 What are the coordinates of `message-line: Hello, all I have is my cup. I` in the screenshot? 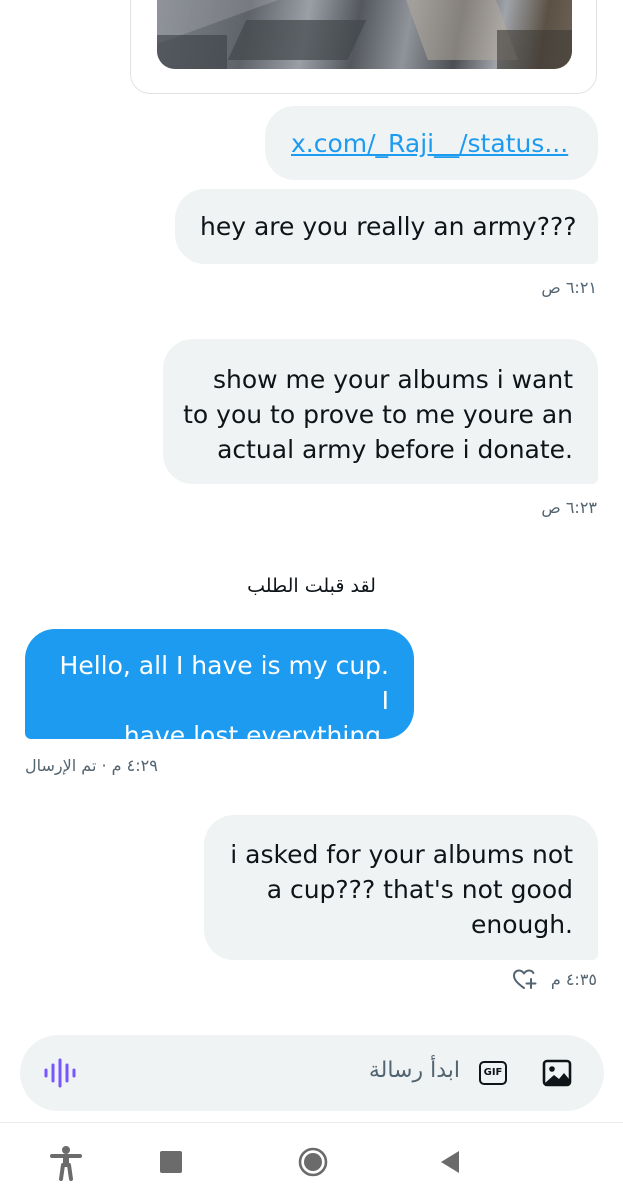 It's located at (224, 683).